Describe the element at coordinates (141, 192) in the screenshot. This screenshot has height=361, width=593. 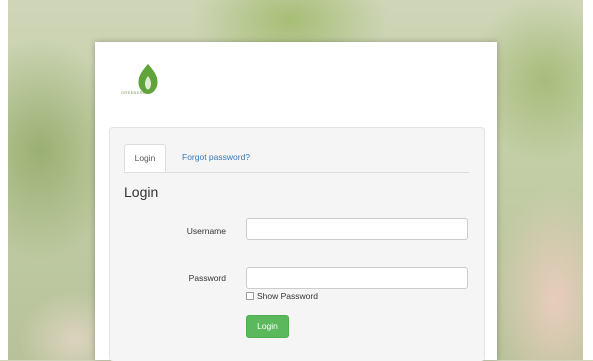
I see `page-title: Login` at that location.